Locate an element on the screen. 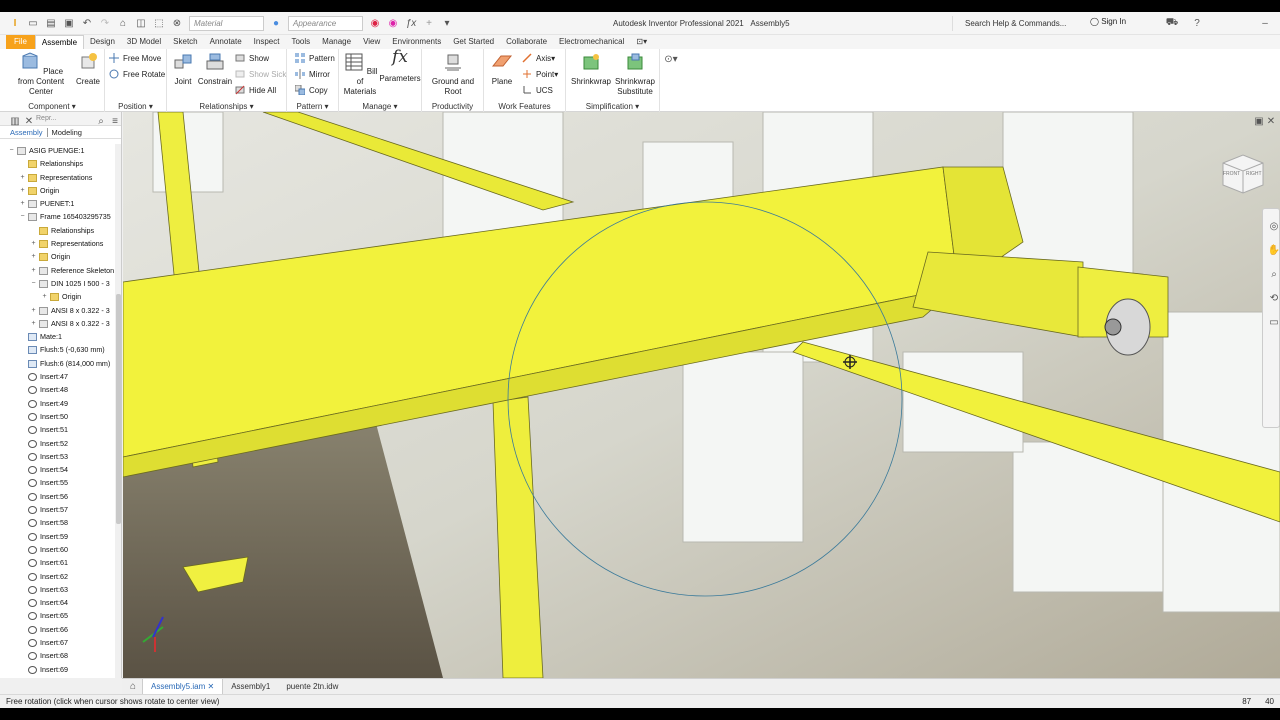 This screenshot has height=720, width=1280. save-icon: ▣ is located at coordinates (69, 23).